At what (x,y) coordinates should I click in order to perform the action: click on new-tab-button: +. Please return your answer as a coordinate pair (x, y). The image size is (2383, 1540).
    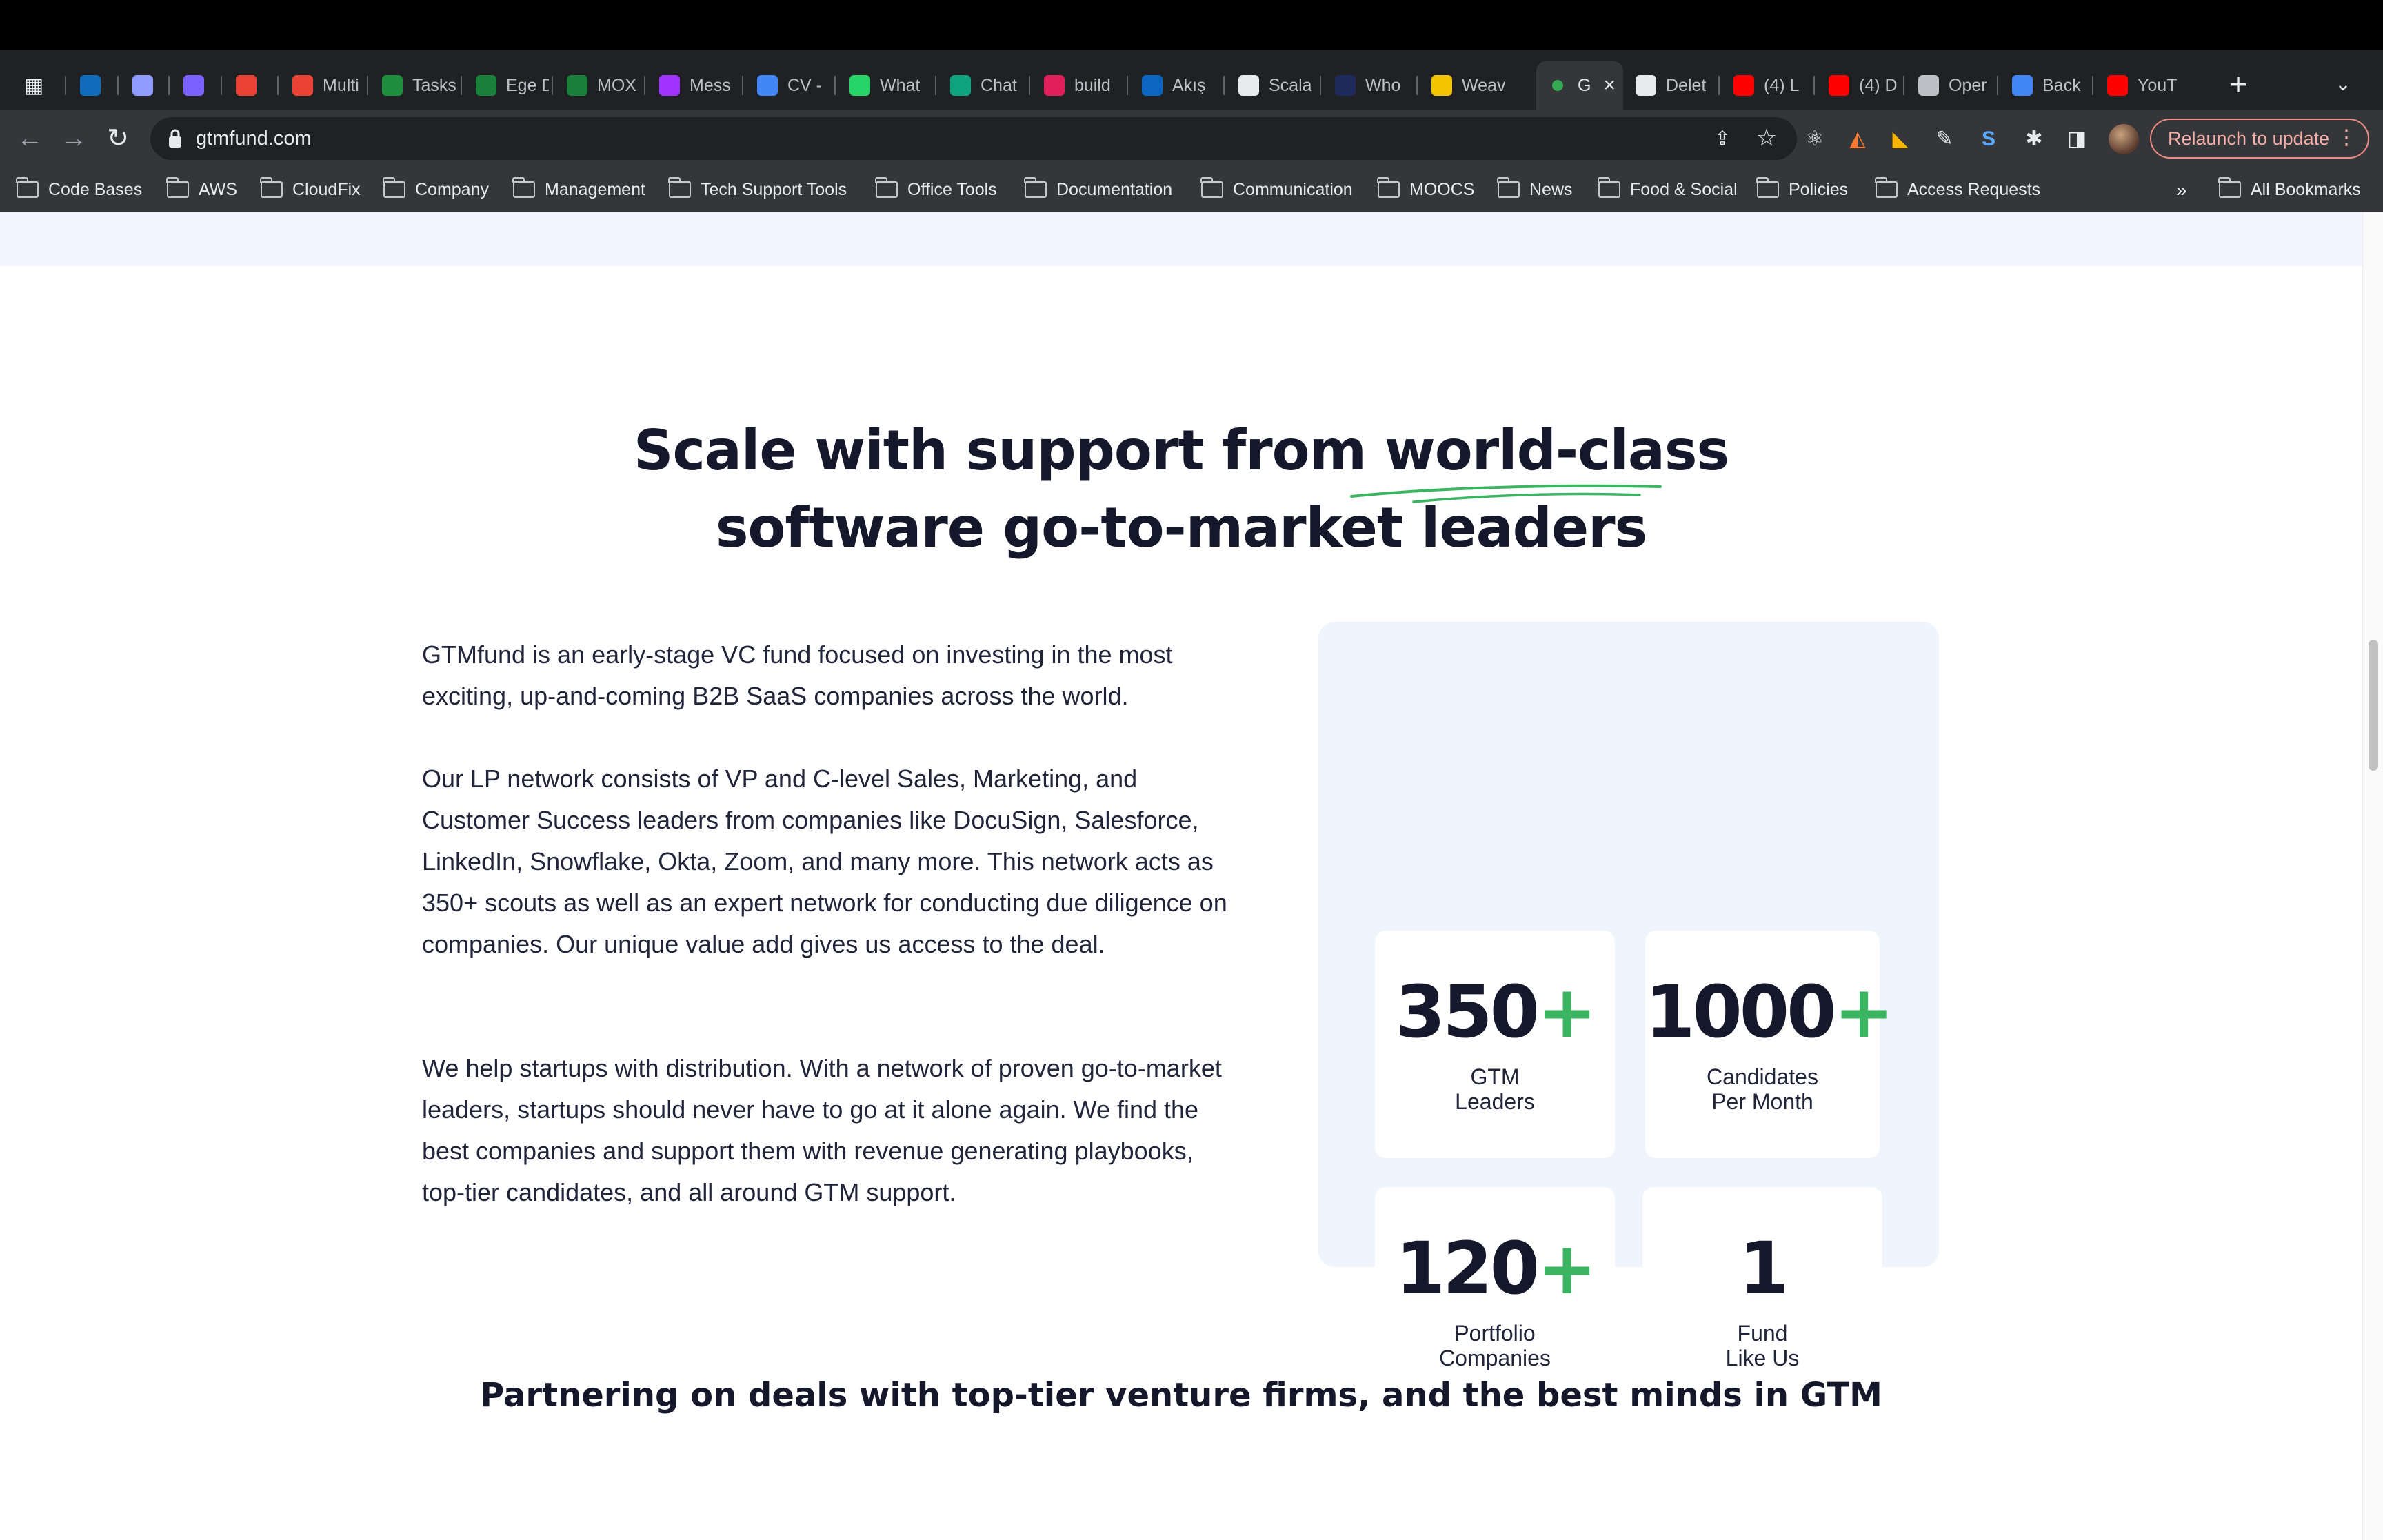
    Looking at the image, I should click on (2238, 85).